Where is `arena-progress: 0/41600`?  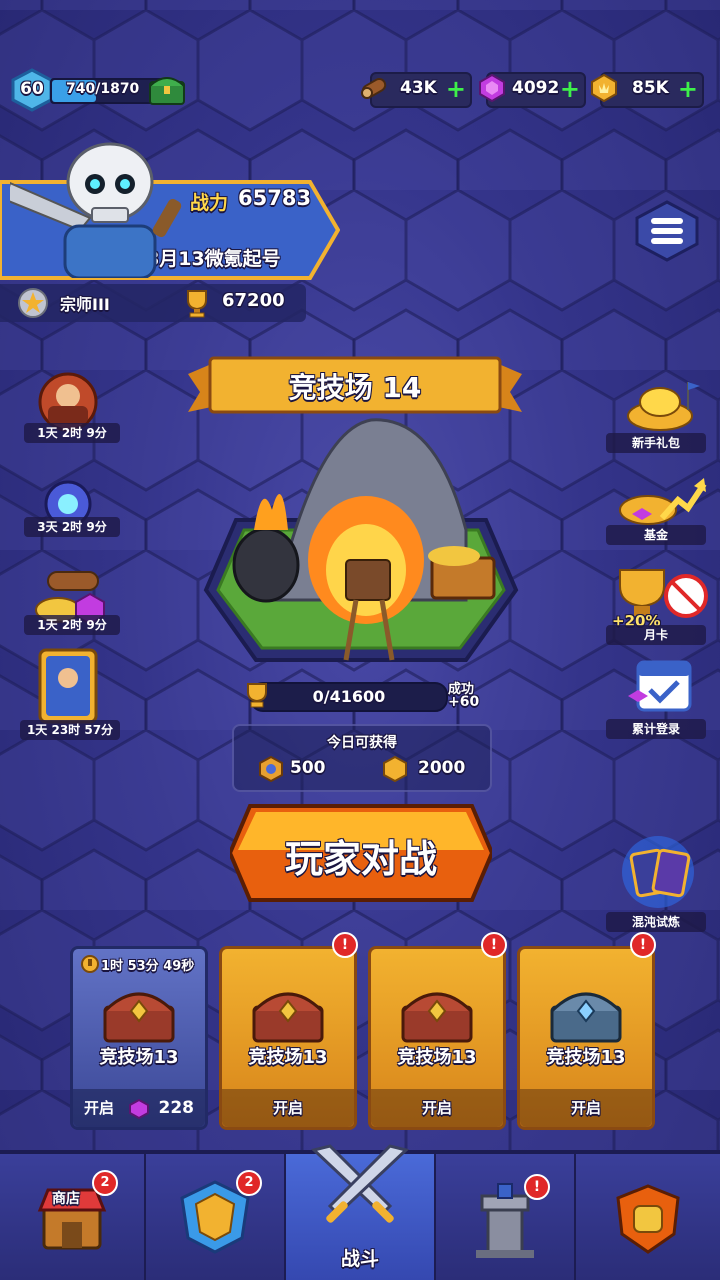
arena-progress: 0/41600 is located at coordinates (349, 697).